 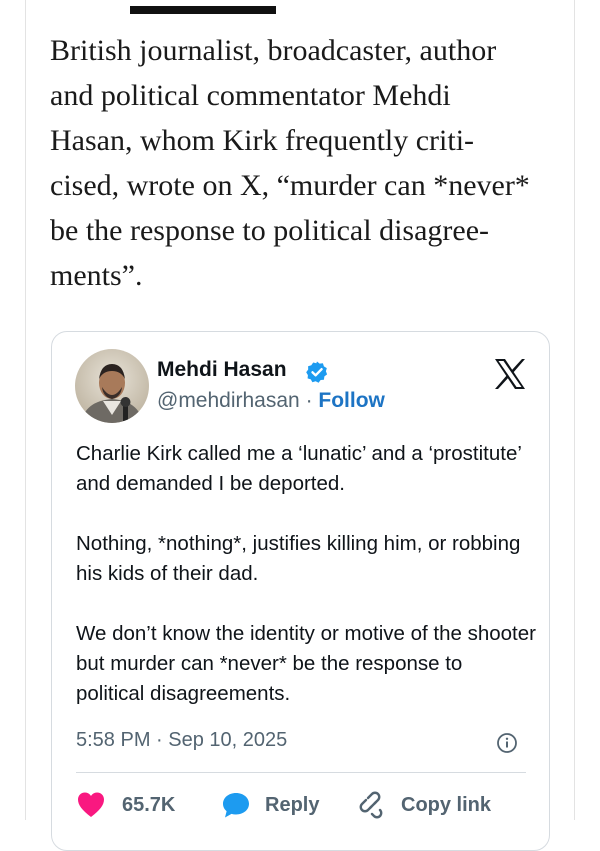 I want to click on article-line: be the response to political disagree-, so click(x=270, y=230).